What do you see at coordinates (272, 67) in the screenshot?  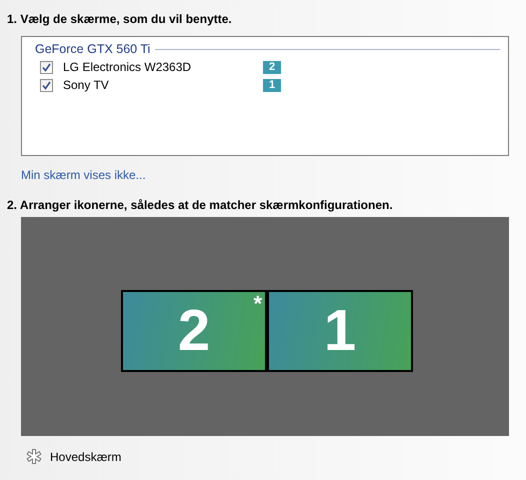 I see `display-number: 2` at bounding box center [272, 67].